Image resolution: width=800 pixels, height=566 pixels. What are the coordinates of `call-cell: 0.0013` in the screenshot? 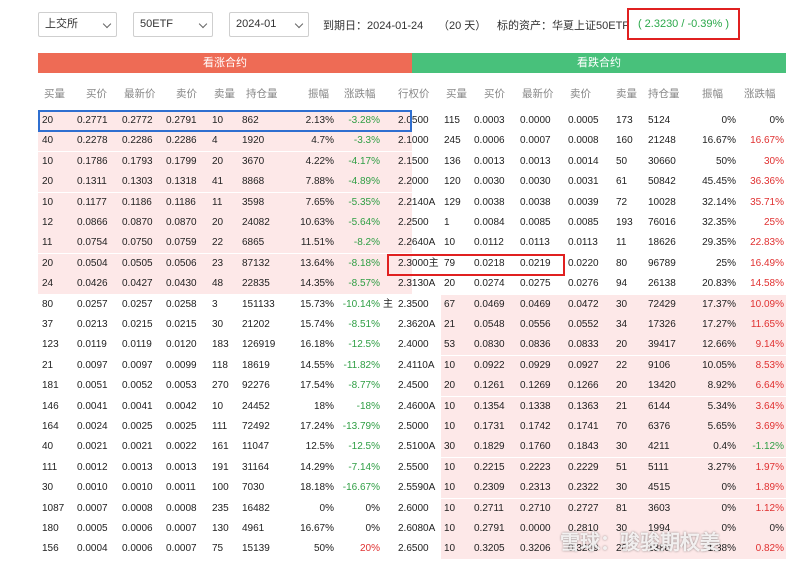 It's located at (181, 467).